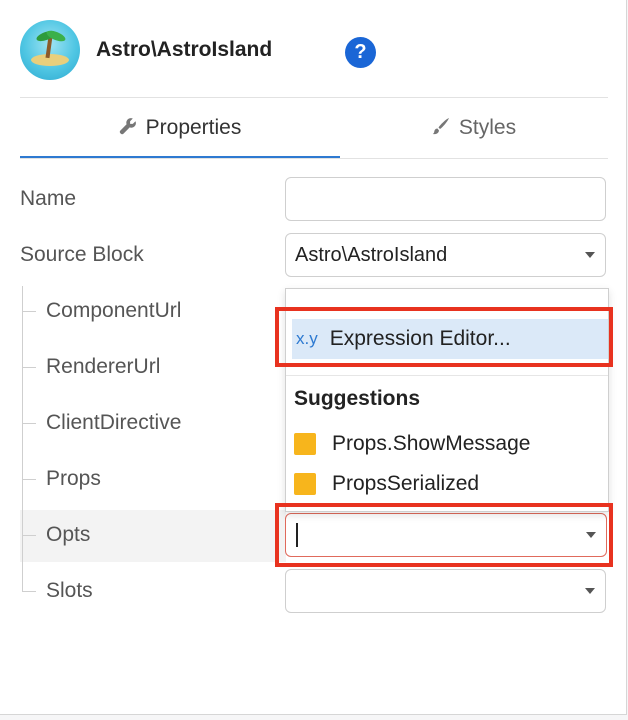 The width and height of the screenshot is (628, 720). Describe the element at coordinates (371, 255) in the screenshot. I see `source-block-value: Astro\AstroIsland` at that location.